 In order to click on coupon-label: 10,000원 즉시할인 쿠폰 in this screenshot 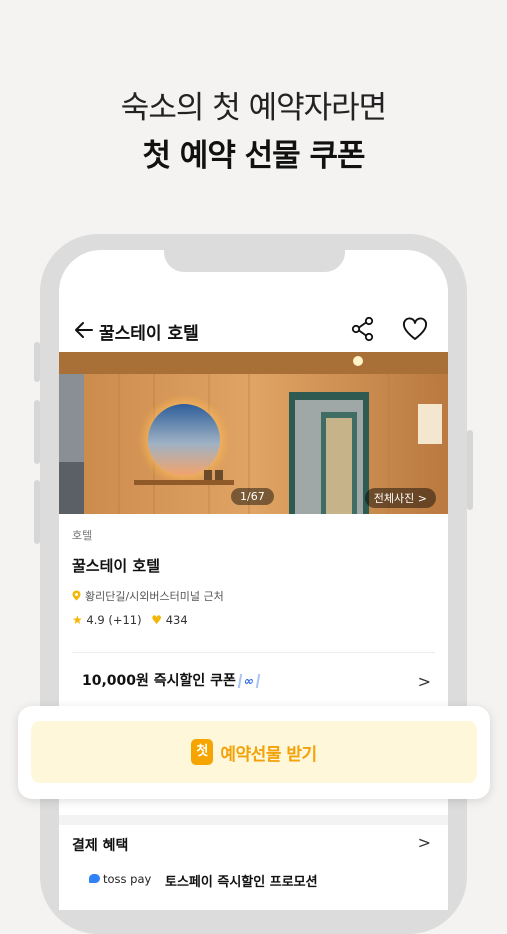, I will do `click(159, 681)`.